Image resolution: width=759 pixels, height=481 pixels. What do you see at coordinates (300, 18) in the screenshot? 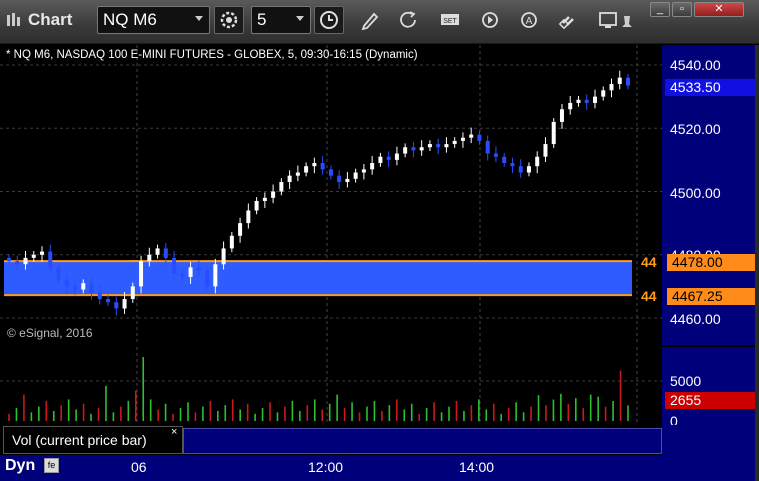
I see `chevron-down-icon` at bounding box center [300, 18].